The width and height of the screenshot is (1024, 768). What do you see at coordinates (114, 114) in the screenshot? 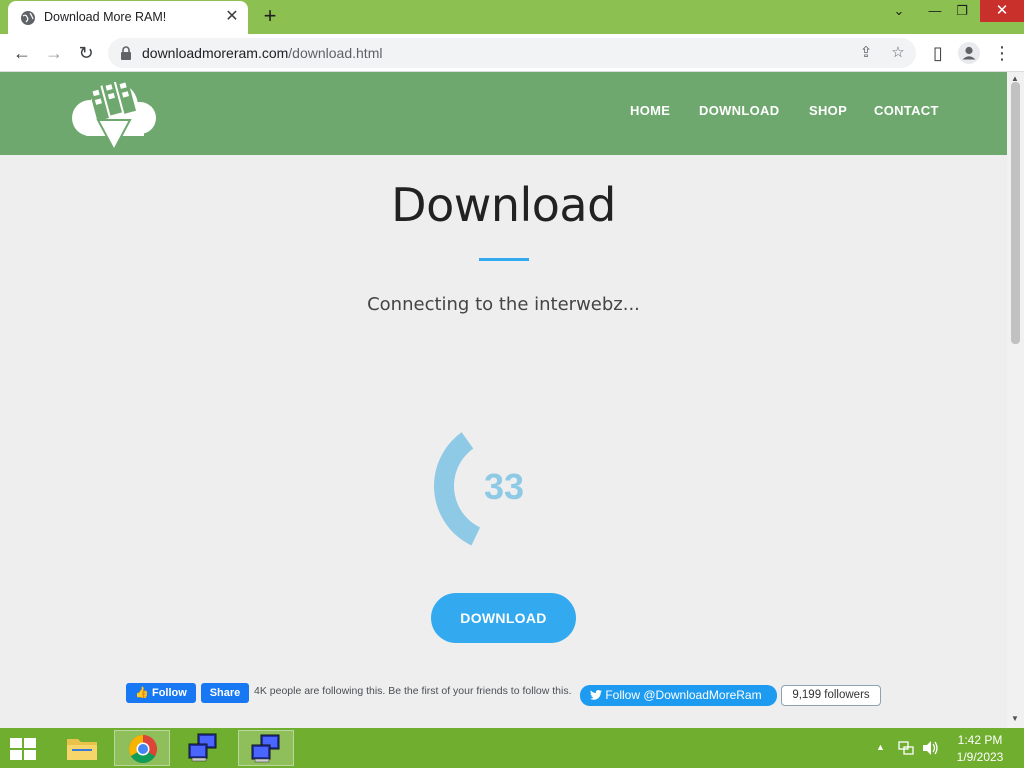
I see `ram-cloud-download-logo` at bounding box center [114, 114].